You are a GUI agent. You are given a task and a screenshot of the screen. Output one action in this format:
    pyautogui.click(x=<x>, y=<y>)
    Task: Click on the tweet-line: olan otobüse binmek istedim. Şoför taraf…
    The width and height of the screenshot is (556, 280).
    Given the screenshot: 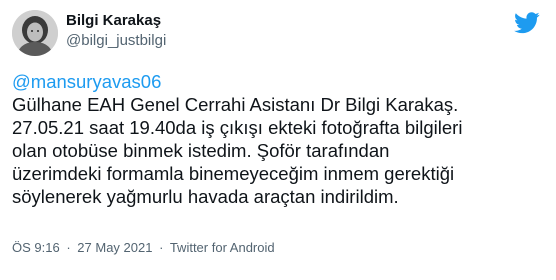 What is the action you would take?
    pyautogui.click(x=201, y=150)
    